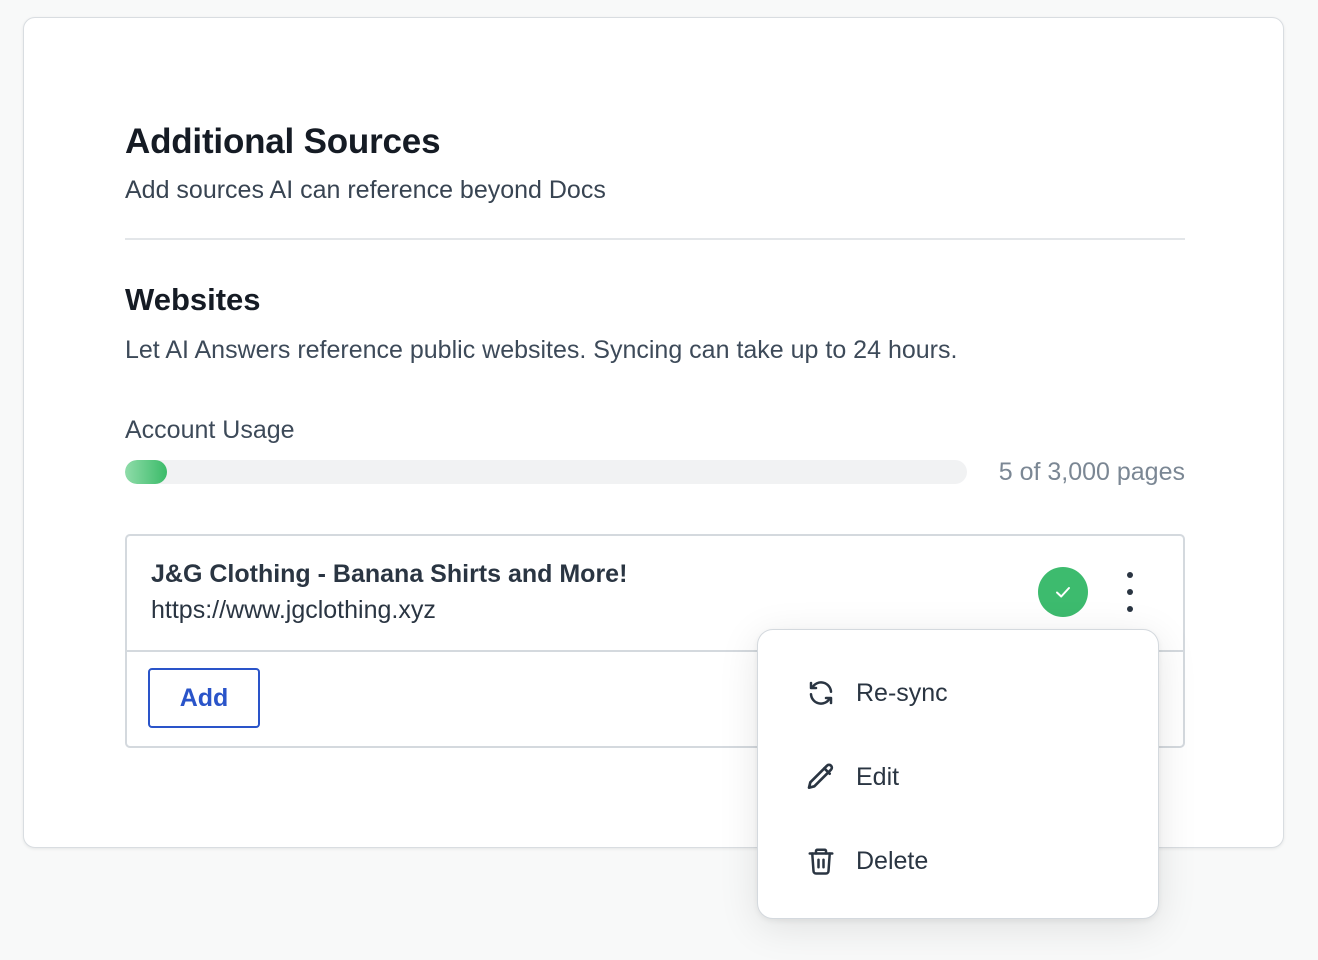  I want to click on check-icon, so click(1063, 592).